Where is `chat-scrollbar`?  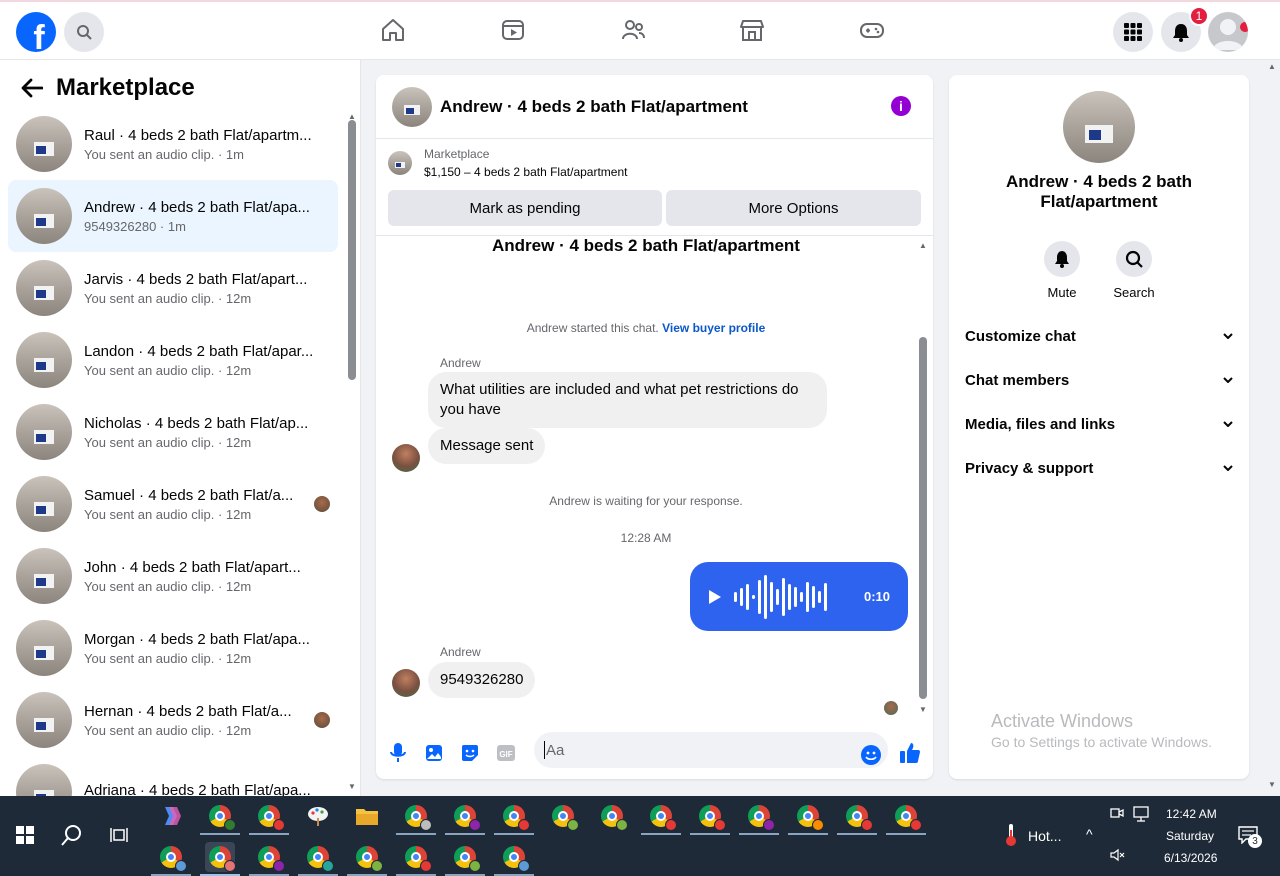 chat-scrollbar is located at coordinates (923, 518).